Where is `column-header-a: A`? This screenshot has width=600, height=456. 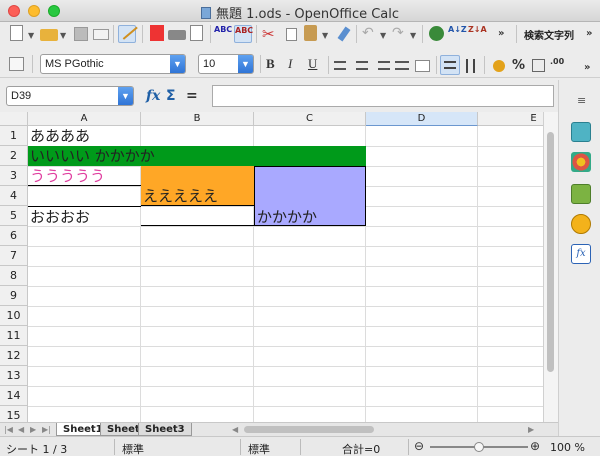 column-header-a: A is located at coordinates (84, 119).